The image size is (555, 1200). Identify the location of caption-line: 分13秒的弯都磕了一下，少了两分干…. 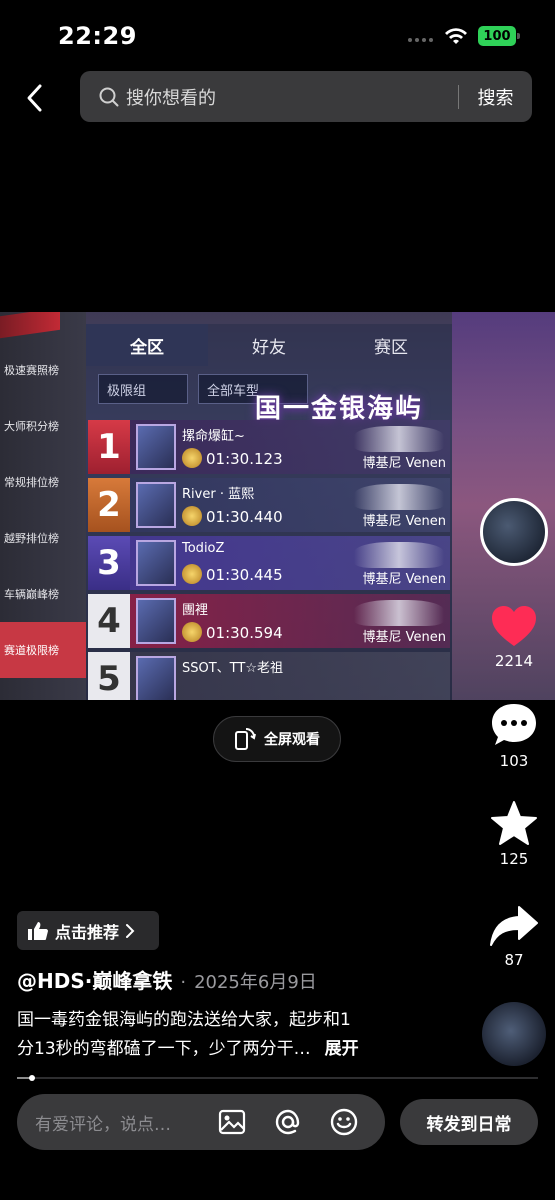
(164, 1049).